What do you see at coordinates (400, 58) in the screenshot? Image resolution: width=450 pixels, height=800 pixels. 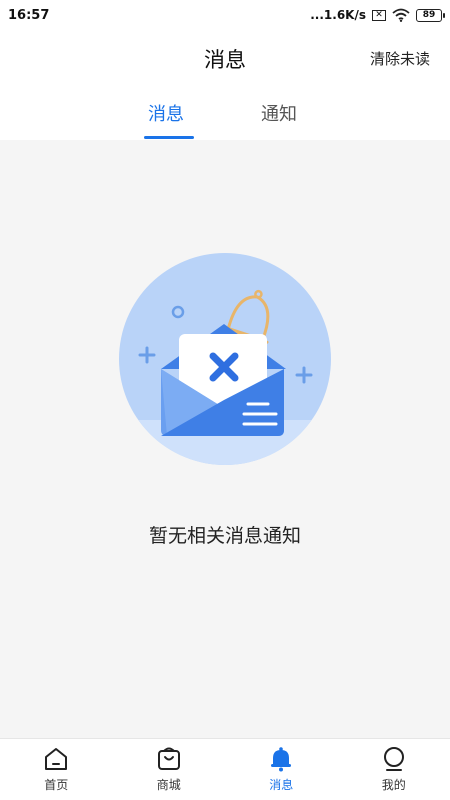 I see `clear-unread-button: 清除未读` at bounding box center [400, 58].